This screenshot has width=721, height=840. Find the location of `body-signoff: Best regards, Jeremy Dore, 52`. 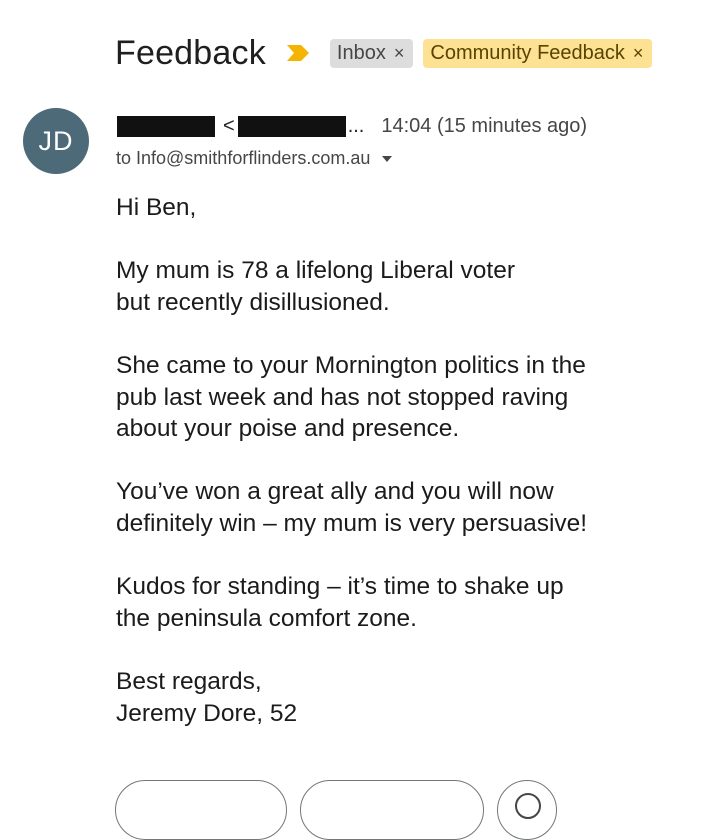

body-signoff: Best regards, Jeremy Dore, 52 is located at coordinates (411, 697).